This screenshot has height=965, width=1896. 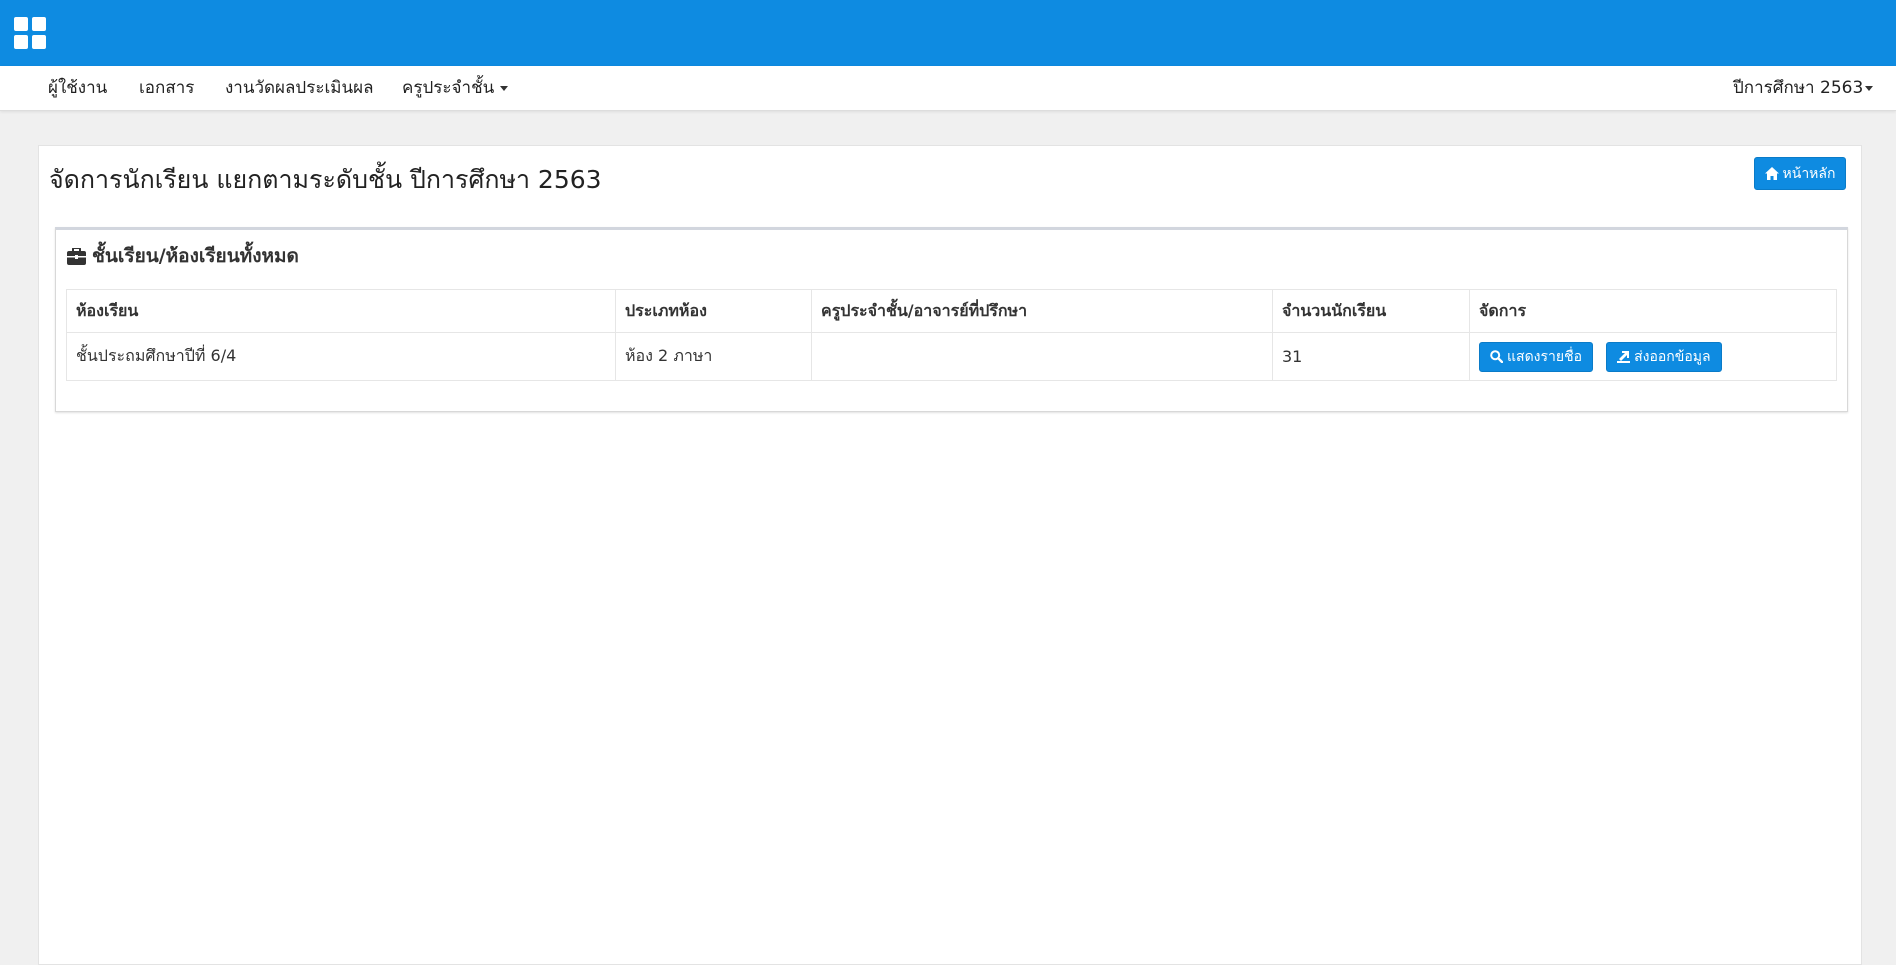 I want to click on cell-room-type: ห้อง 2 ภาษา, so click(x=713, y=356).